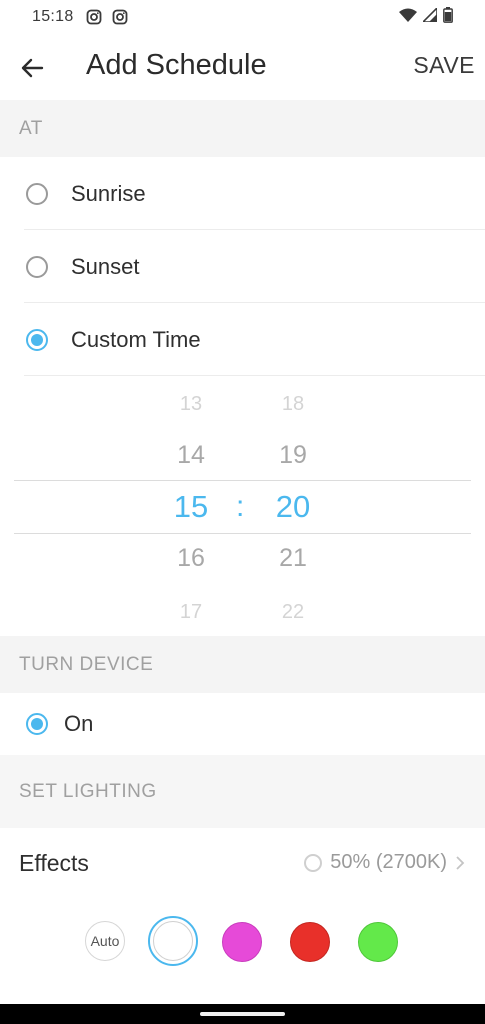  I want to click on back-arrow-icon, so click(32, 68).